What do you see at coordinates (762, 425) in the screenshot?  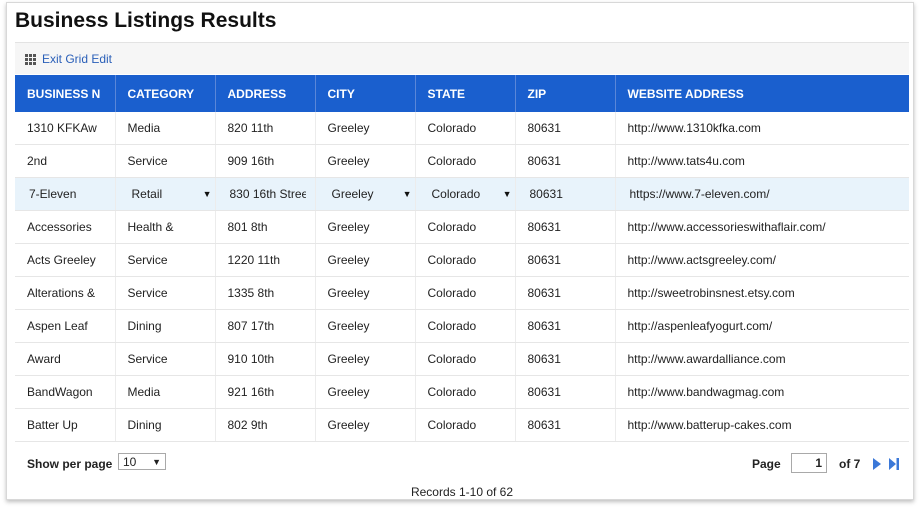 I see `website-cell: http://www.batterup-cakes.com` at bounding box center [762, 425].